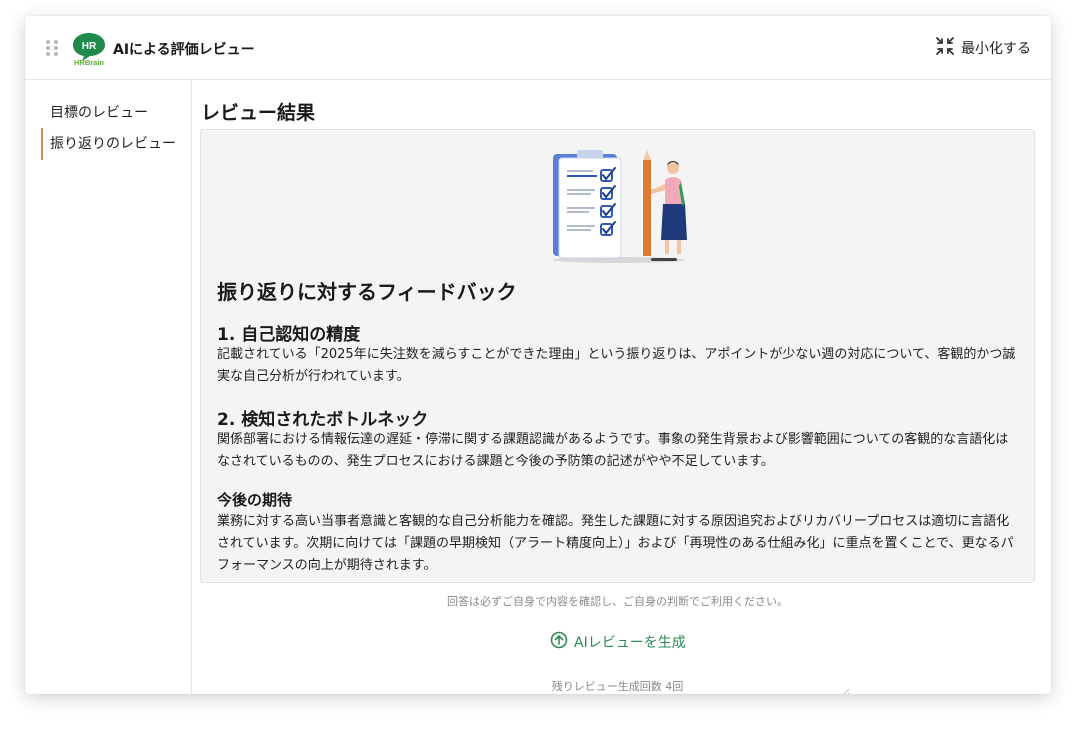 This screenshot has width=1082, height=734. What do you see at coordinates (89, 62) in the screenshot?
I see `logo-subtext: HRBrain` at bounding box center [89, 62].